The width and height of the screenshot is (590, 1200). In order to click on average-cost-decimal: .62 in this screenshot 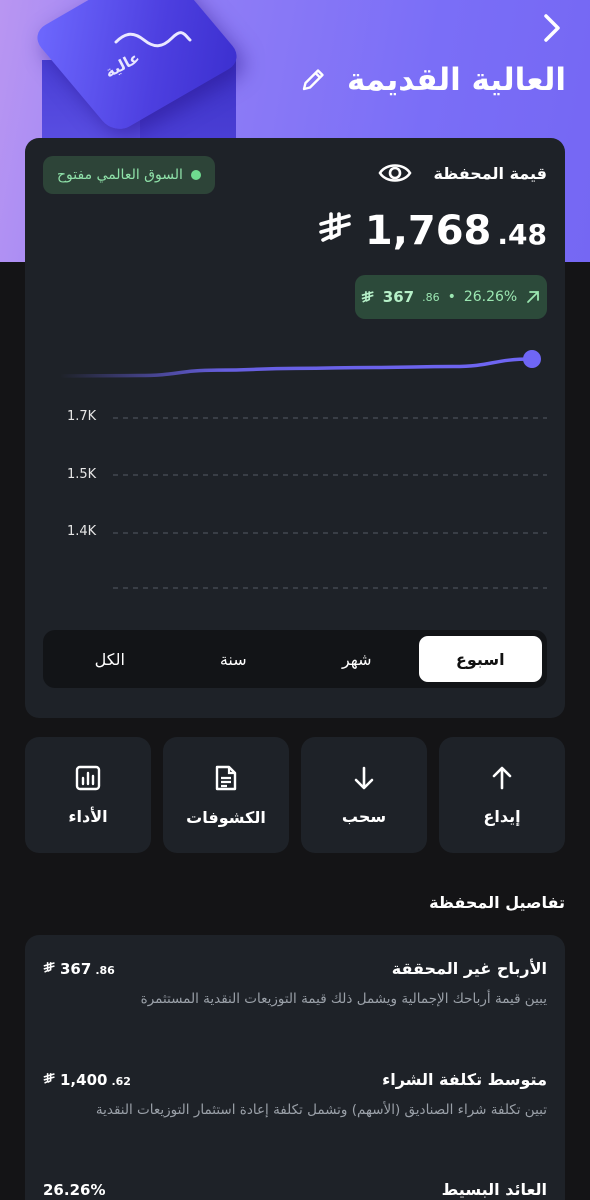, I will do `click(121, 1081)`.